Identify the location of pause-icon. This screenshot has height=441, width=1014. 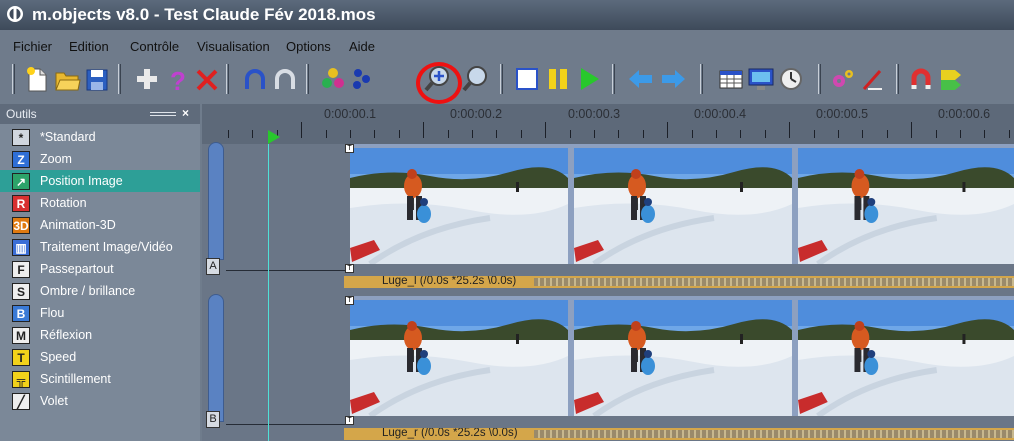
(558, 79).